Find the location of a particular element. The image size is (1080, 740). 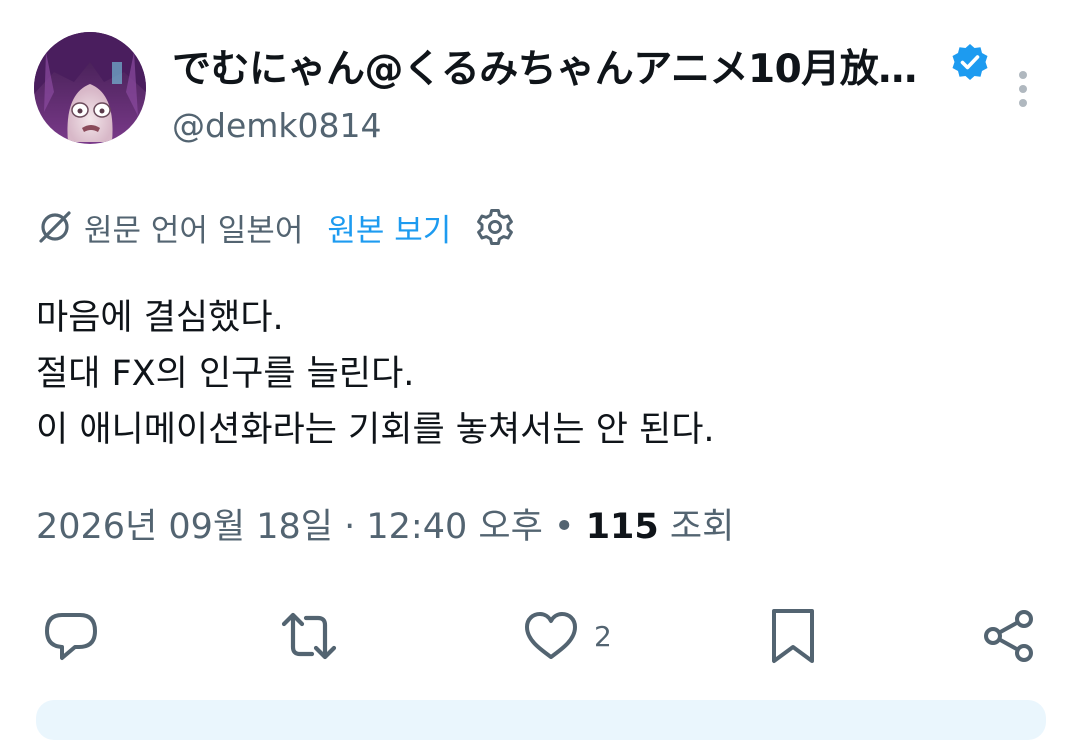

avatar-image is located at coordinates (90, 88).